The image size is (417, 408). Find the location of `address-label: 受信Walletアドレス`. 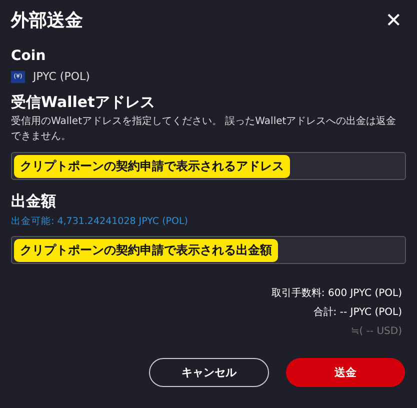

address-label: 受信Walletアドレス is located at coordinates (83, 102).